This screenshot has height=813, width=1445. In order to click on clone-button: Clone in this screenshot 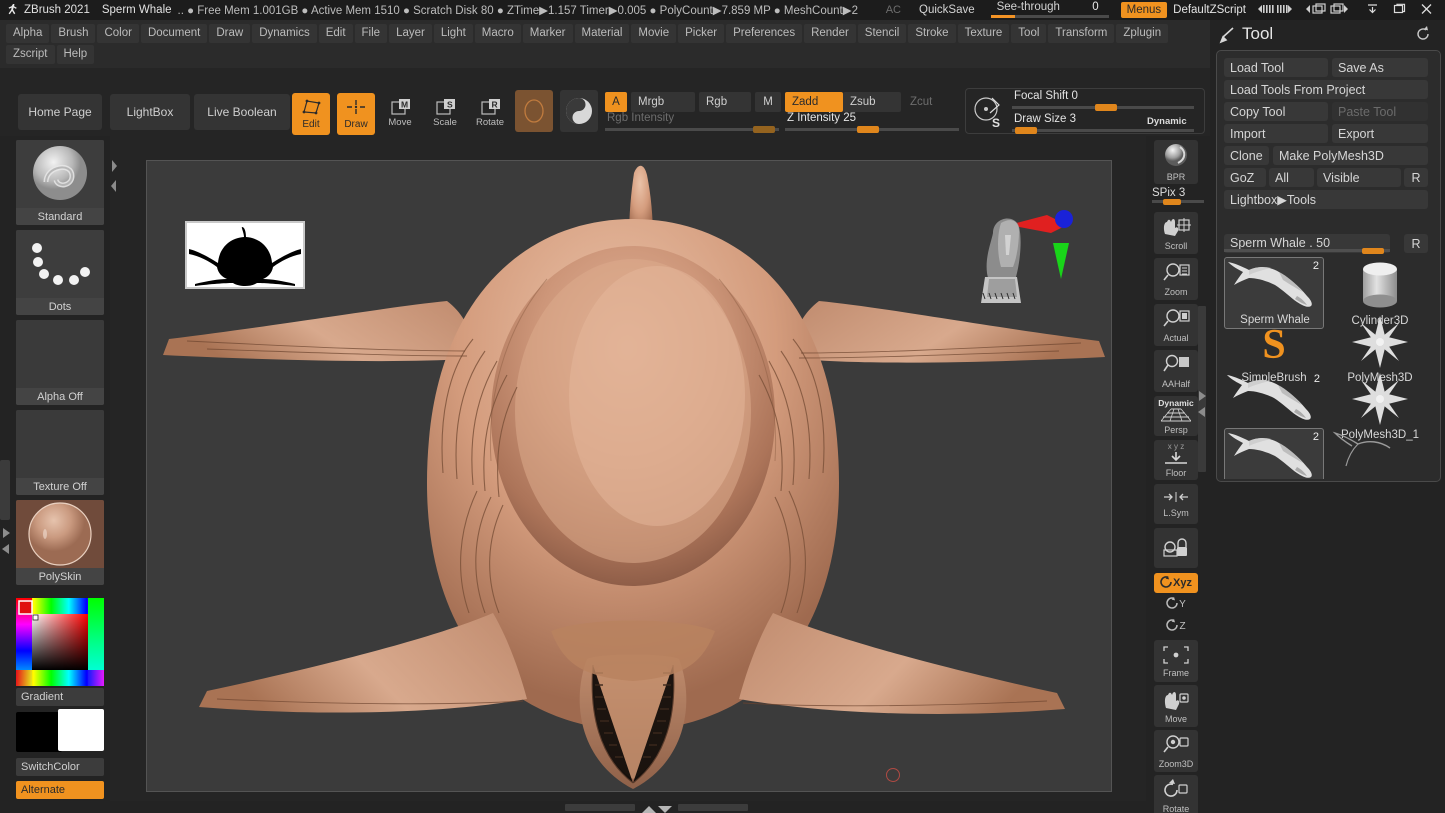, I will do `click(1246, 155)`.